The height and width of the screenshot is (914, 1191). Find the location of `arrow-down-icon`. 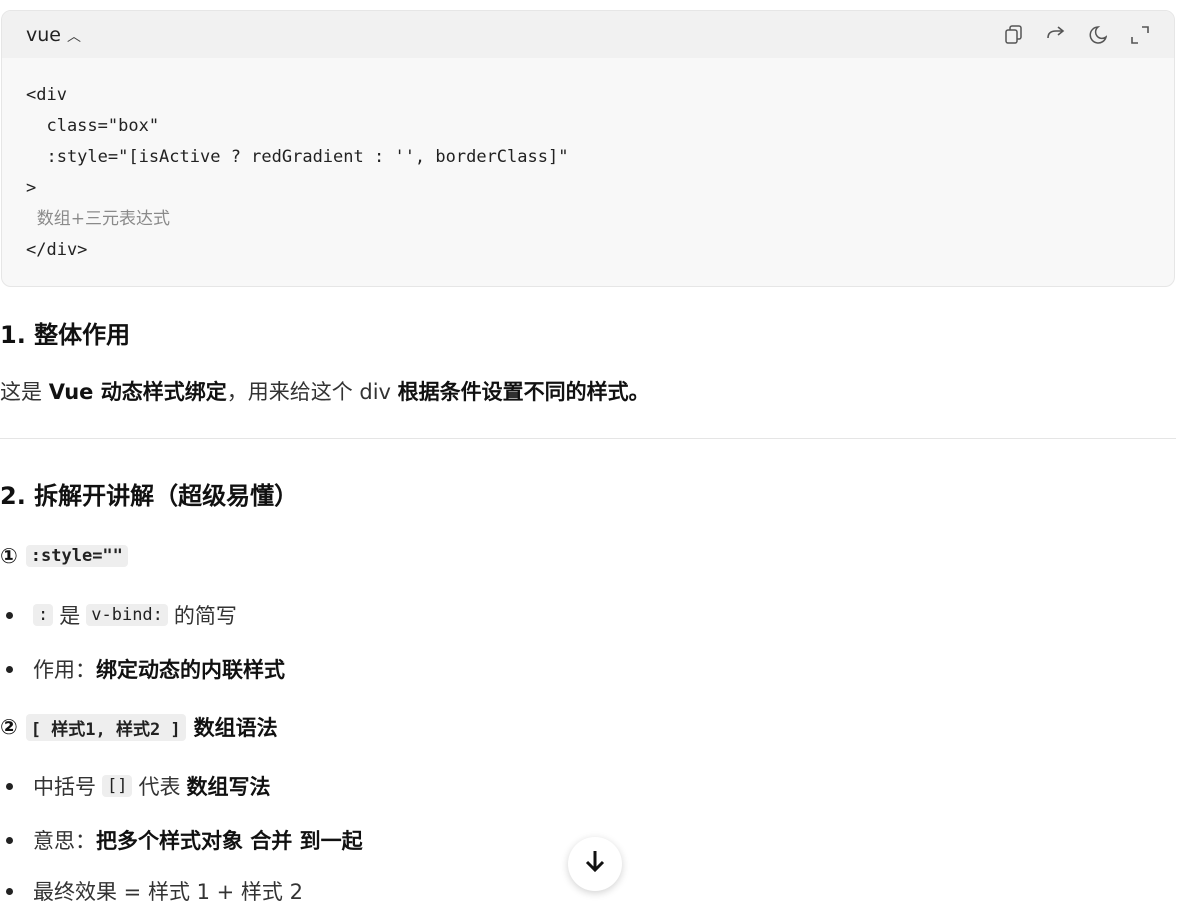

arrow-down-icon is located at coordinates (595, 864).